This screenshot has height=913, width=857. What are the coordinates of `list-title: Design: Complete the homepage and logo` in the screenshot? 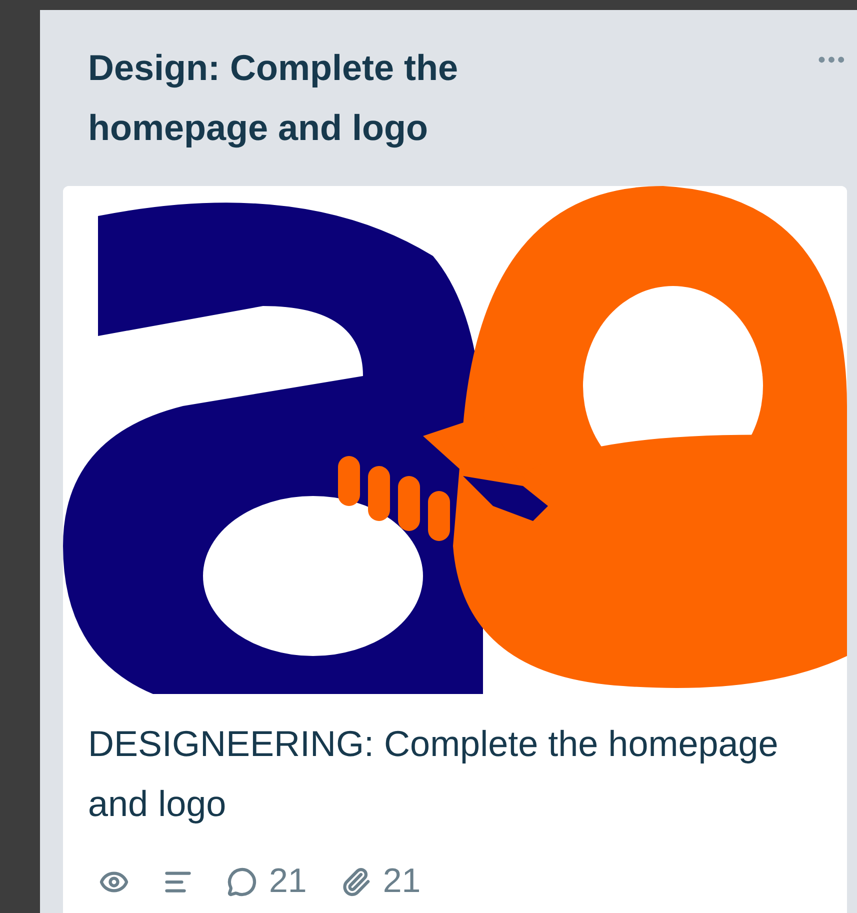 It's located at (274, 98).